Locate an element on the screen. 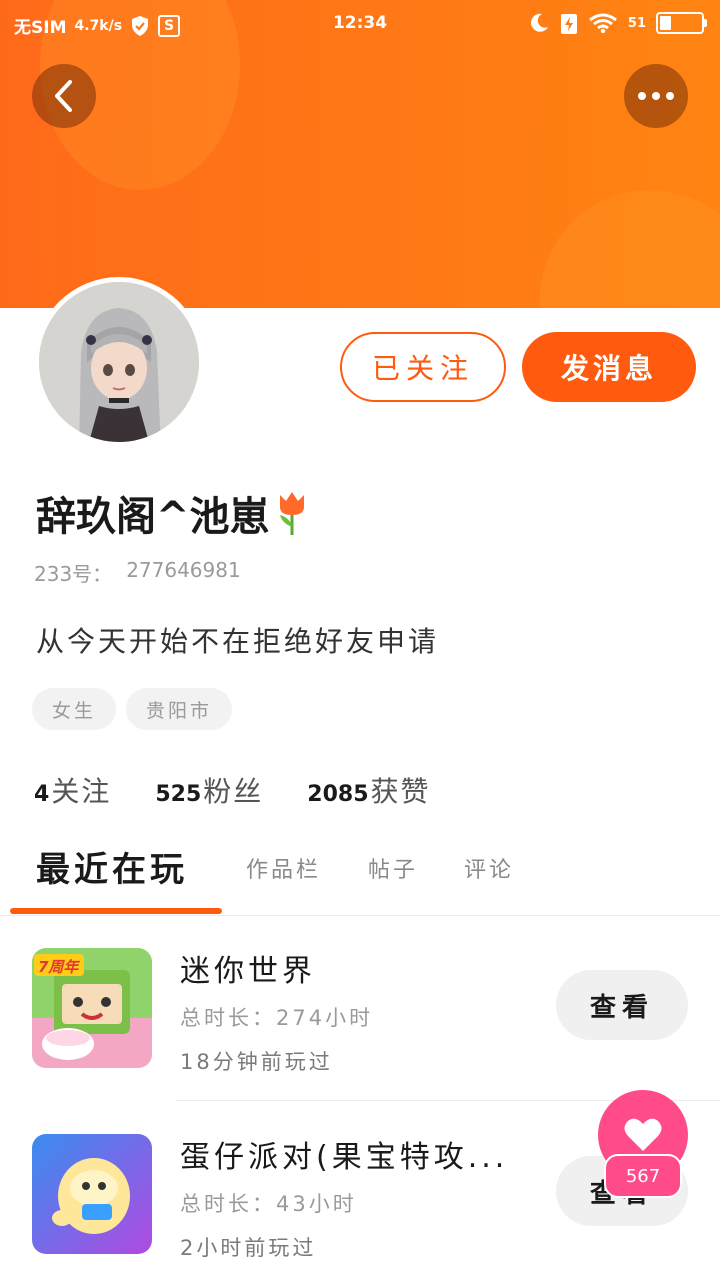 The width and height of the screenshot is (720, 1280). stat-value: 4 is located at coordinates (42, 794).